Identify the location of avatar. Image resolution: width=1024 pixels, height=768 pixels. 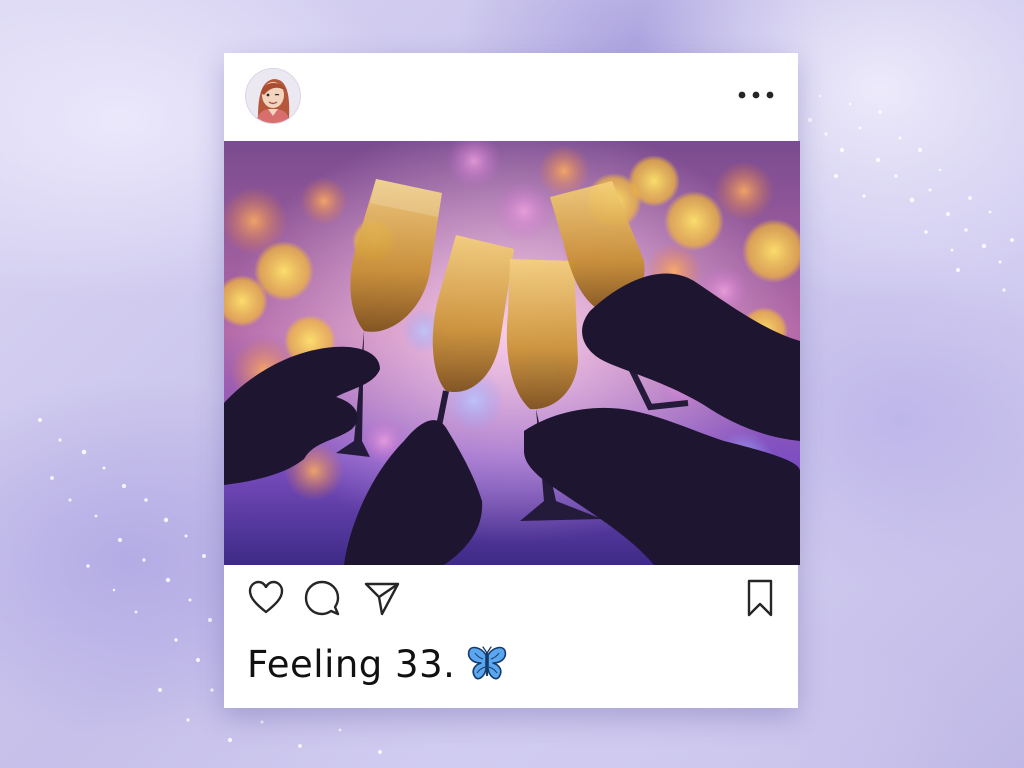
(273, 96).